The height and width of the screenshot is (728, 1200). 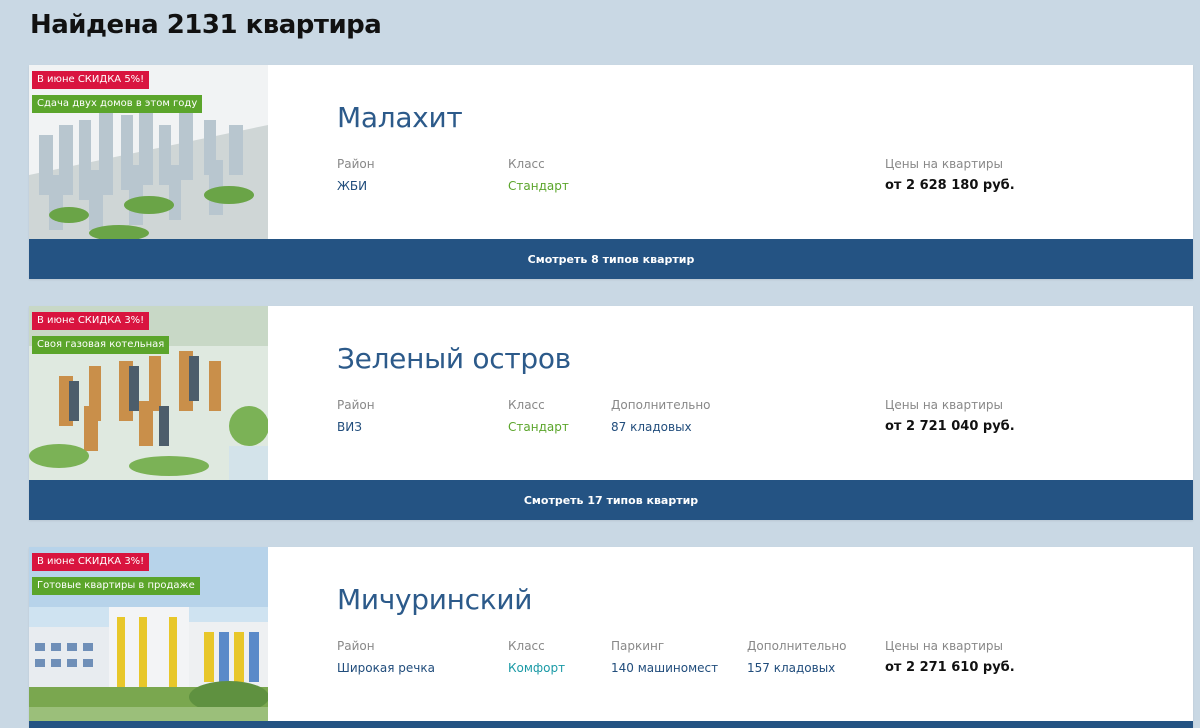 I want to click on class-field: Класс Комфорт, so click(x=536, y=657).